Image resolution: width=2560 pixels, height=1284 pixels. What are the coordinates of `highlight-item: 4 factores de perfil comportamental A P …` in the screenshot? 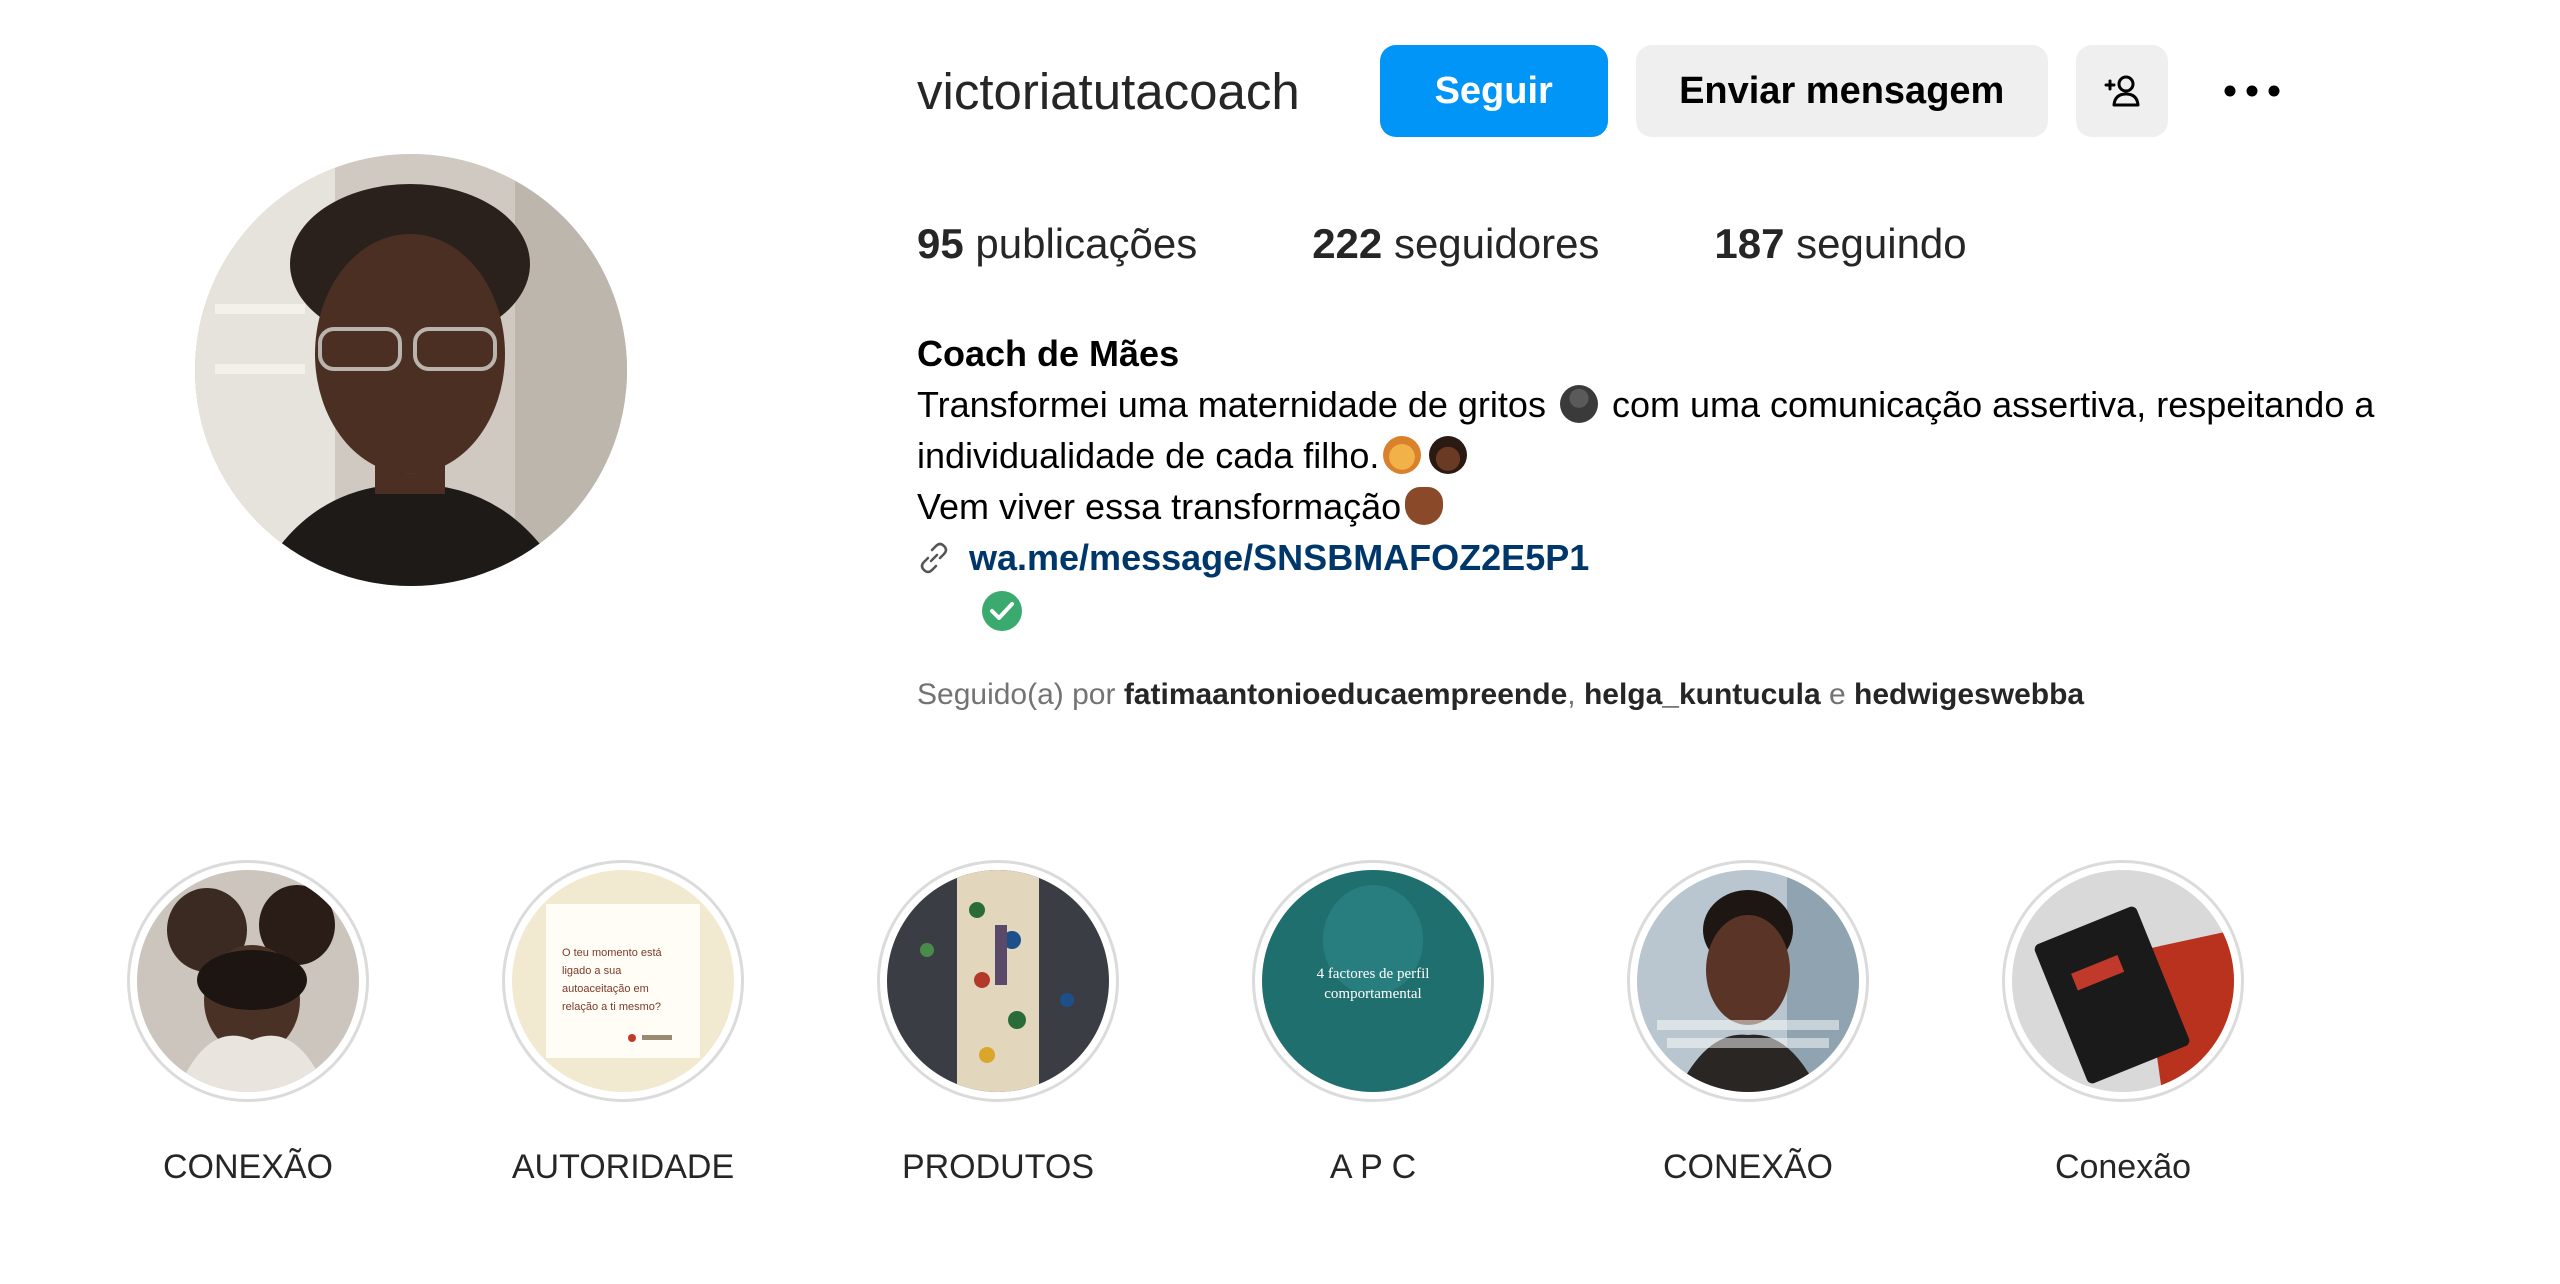 It's located at (1373, 1023).